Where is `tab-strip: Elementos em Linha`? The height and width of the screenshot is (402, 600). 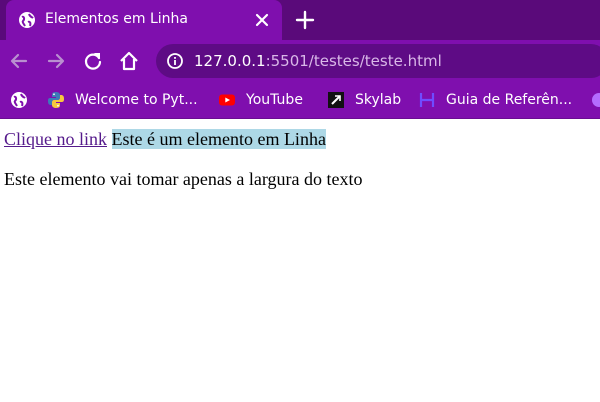
tab-strip: Elementos em Linha is located at coordinates (300, 20).